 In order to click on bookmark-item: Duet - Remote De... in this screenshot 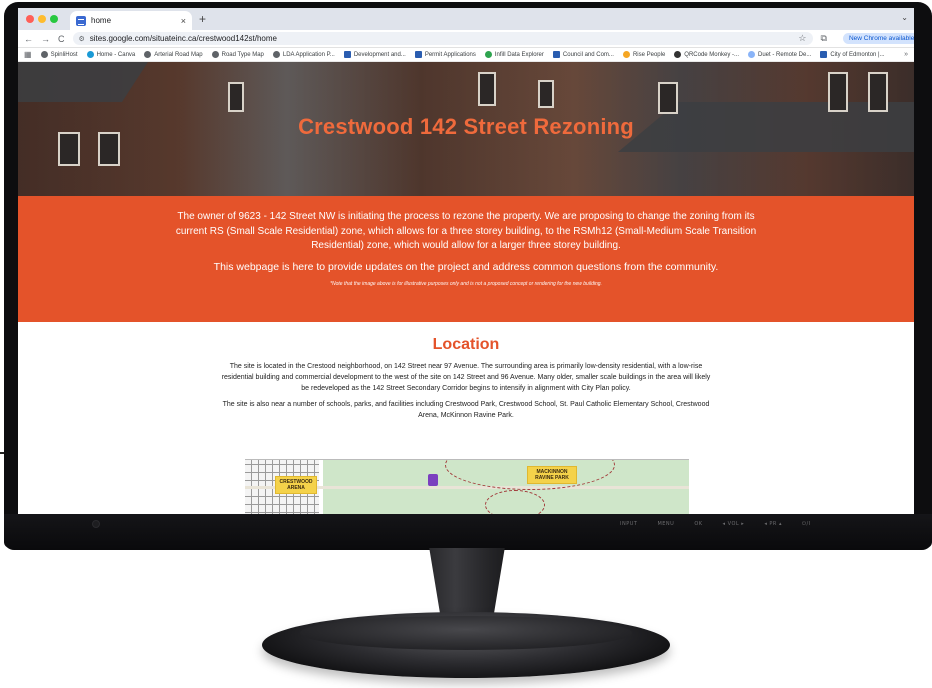, I will do `click(779, 54)`.